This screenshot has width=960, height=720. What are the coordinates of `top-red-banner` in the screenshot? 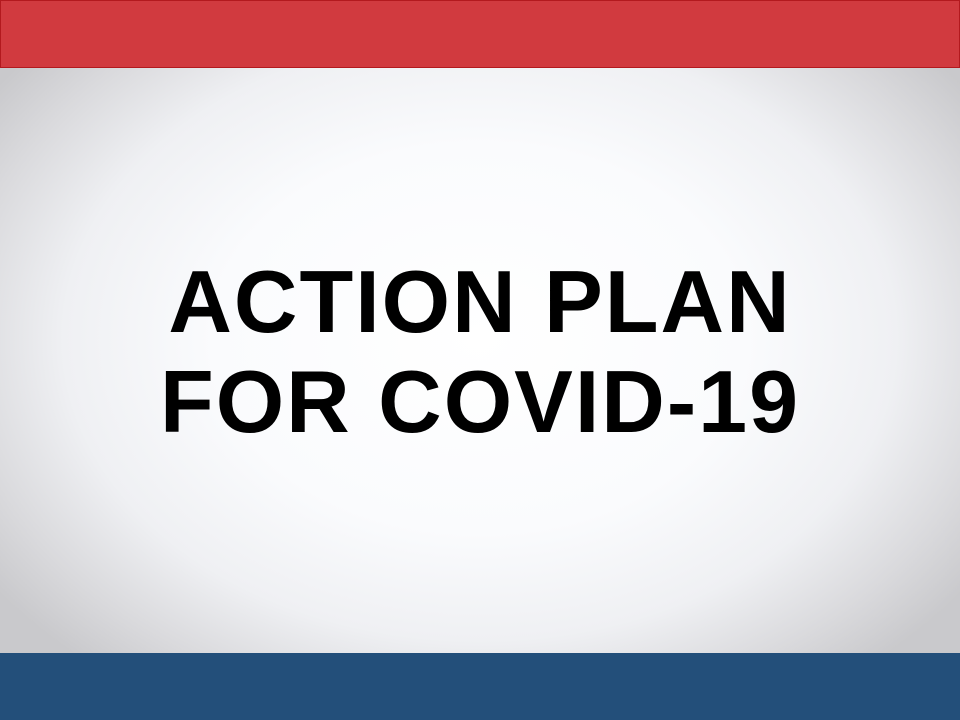 It's located at (480, 34).